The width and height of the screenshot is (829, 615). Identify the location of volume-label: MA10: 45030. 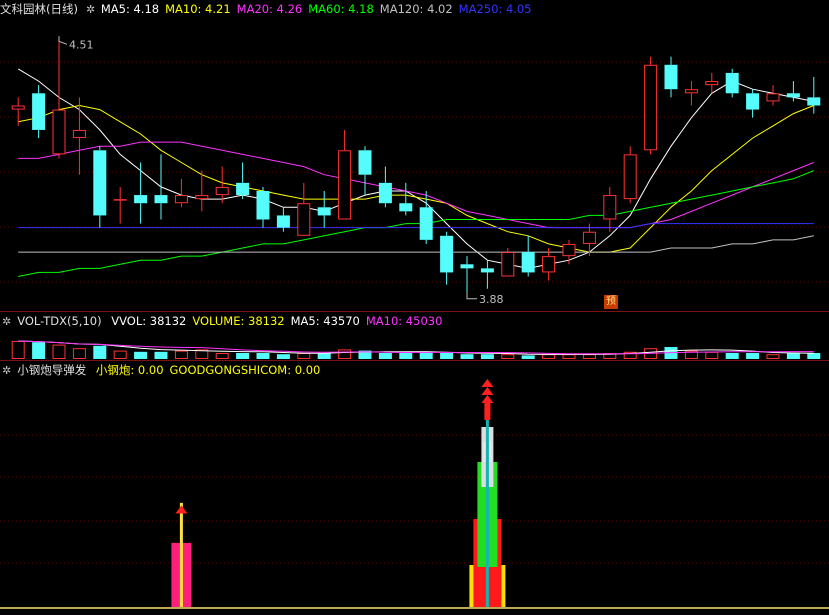
(404, 321).